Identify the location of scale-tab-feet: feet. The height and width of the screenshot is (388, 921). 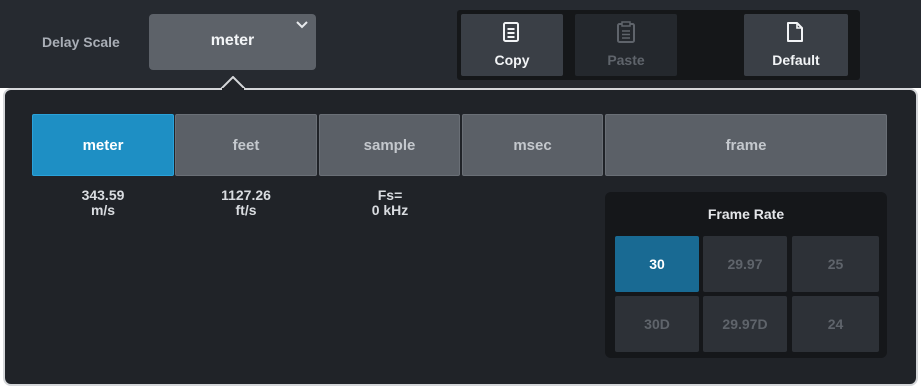
(246, 145).